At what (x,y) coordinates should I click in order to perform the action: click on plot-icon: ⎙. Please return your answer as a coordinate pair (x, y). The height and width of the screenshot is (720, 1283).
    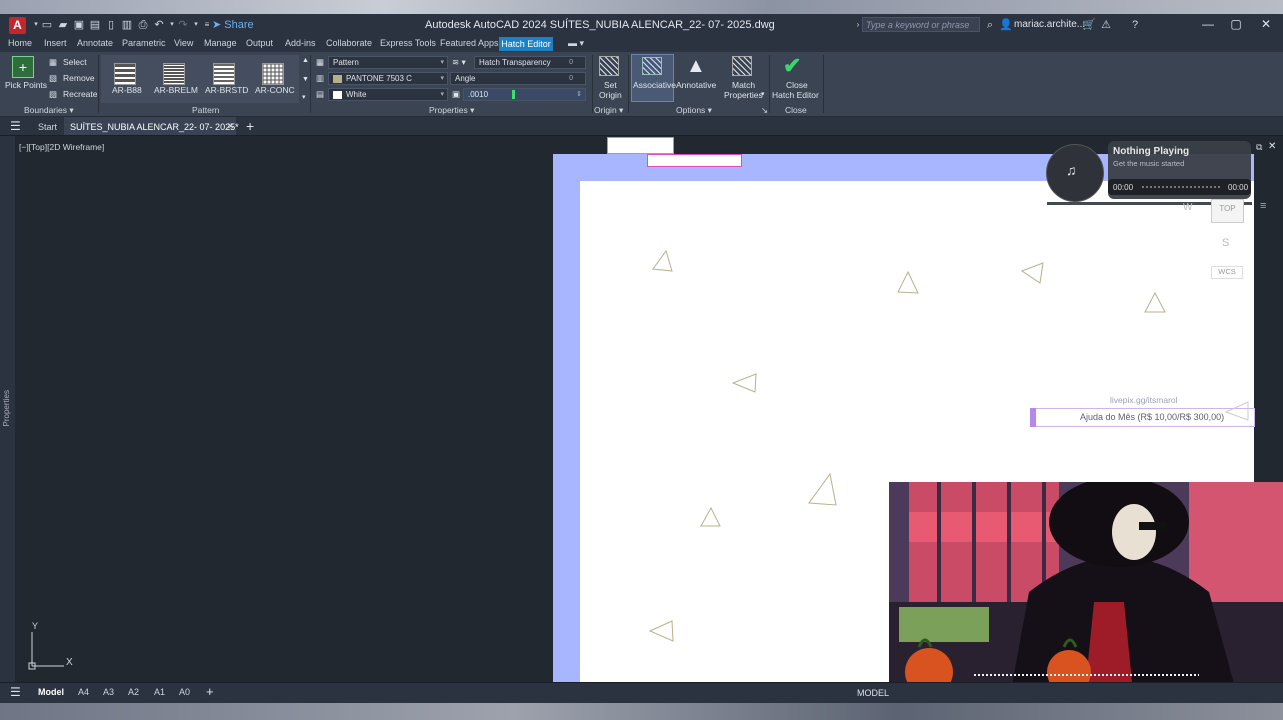
    Looking at the image, I should click on (143, 25).